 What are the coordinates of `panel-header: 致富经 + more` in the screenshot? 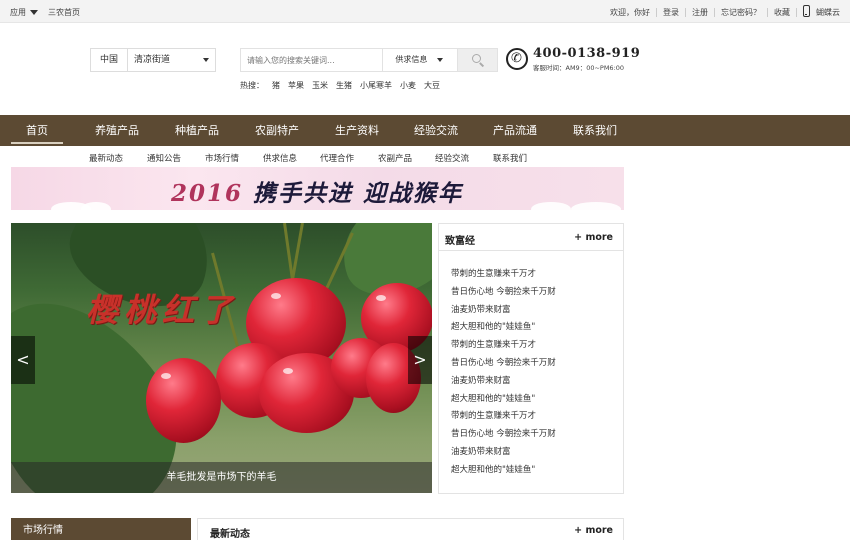 It's located at (531, 237).